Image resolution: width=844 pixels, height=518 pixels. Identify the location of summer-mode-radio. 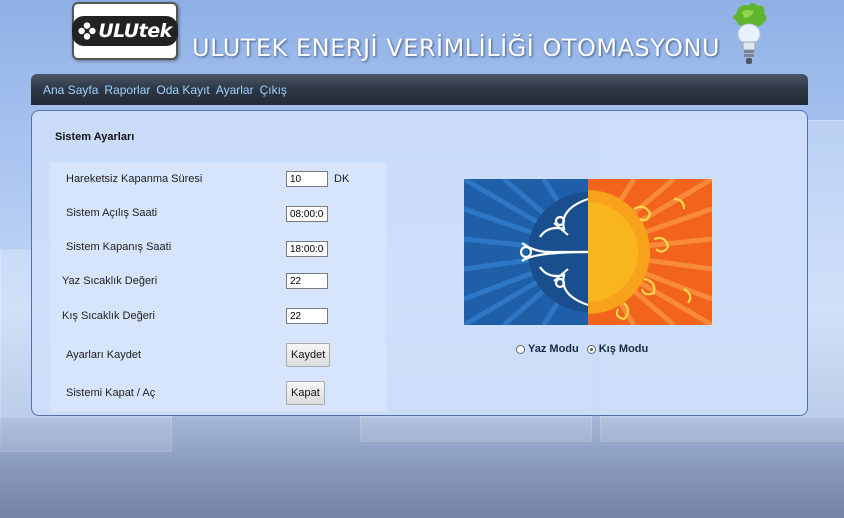
(520, 349).